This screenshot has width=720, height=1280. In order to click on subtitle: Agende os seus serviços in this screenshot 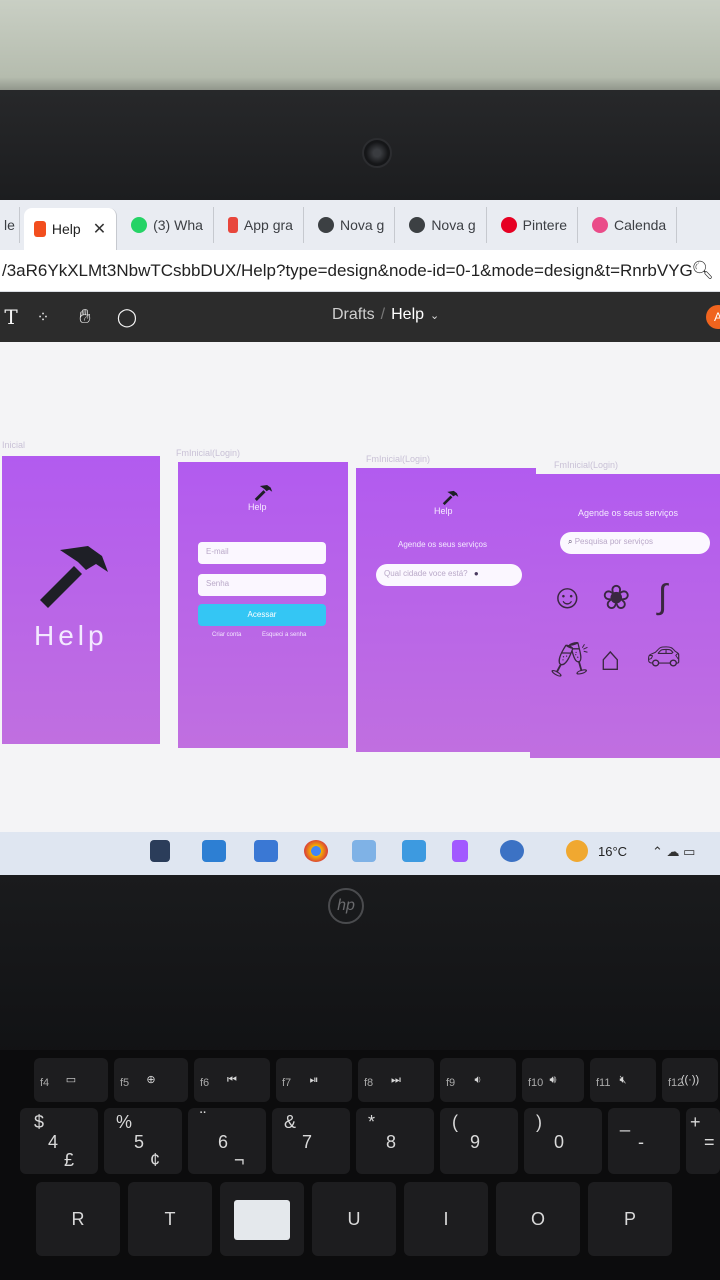, I will do `click(442, 544)`.